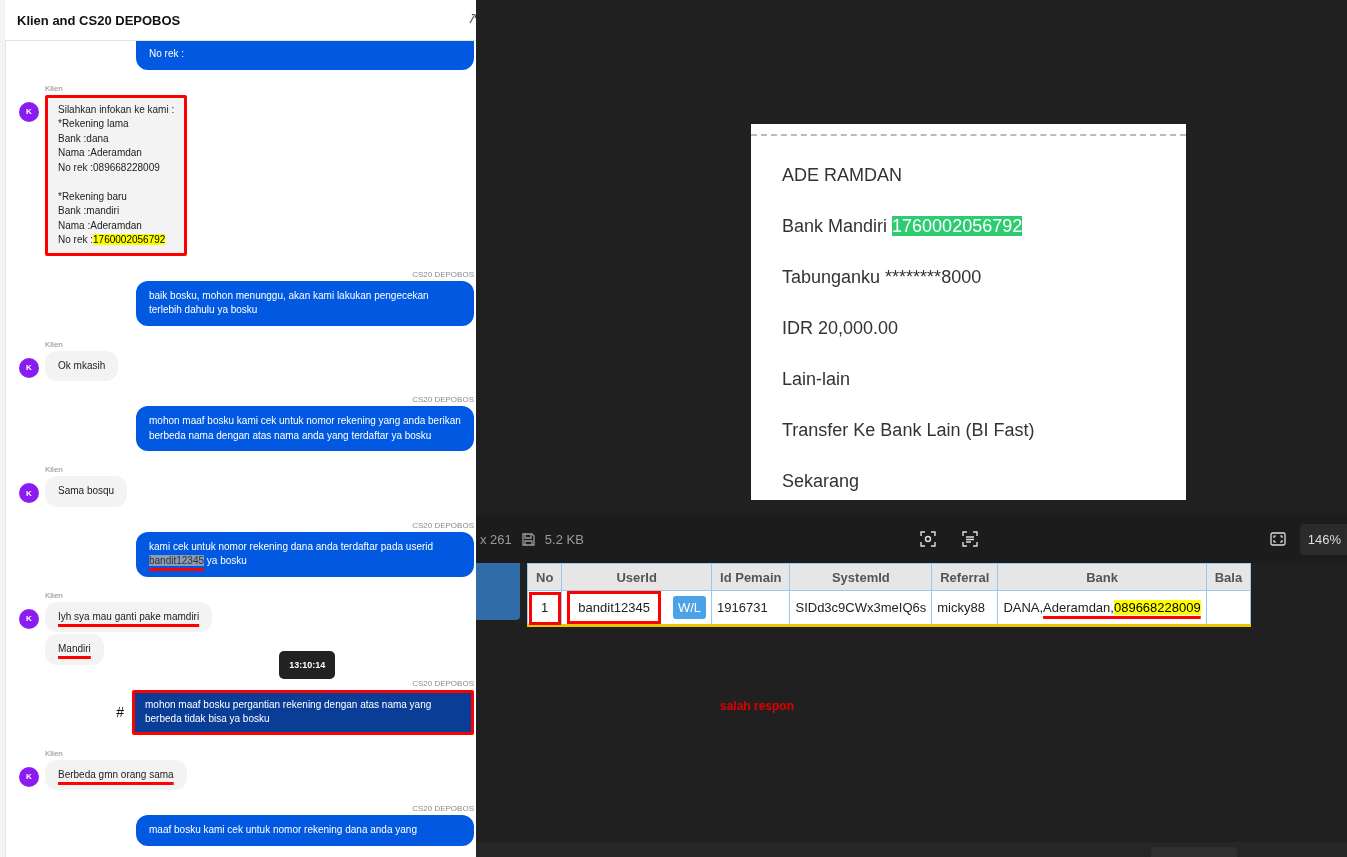 This screenshot has height=857, width=1347. What do you see at coordinates (614, 607) in the screenshot?
I see `table-cell: bandit12345` at bounding box center [614, 607].